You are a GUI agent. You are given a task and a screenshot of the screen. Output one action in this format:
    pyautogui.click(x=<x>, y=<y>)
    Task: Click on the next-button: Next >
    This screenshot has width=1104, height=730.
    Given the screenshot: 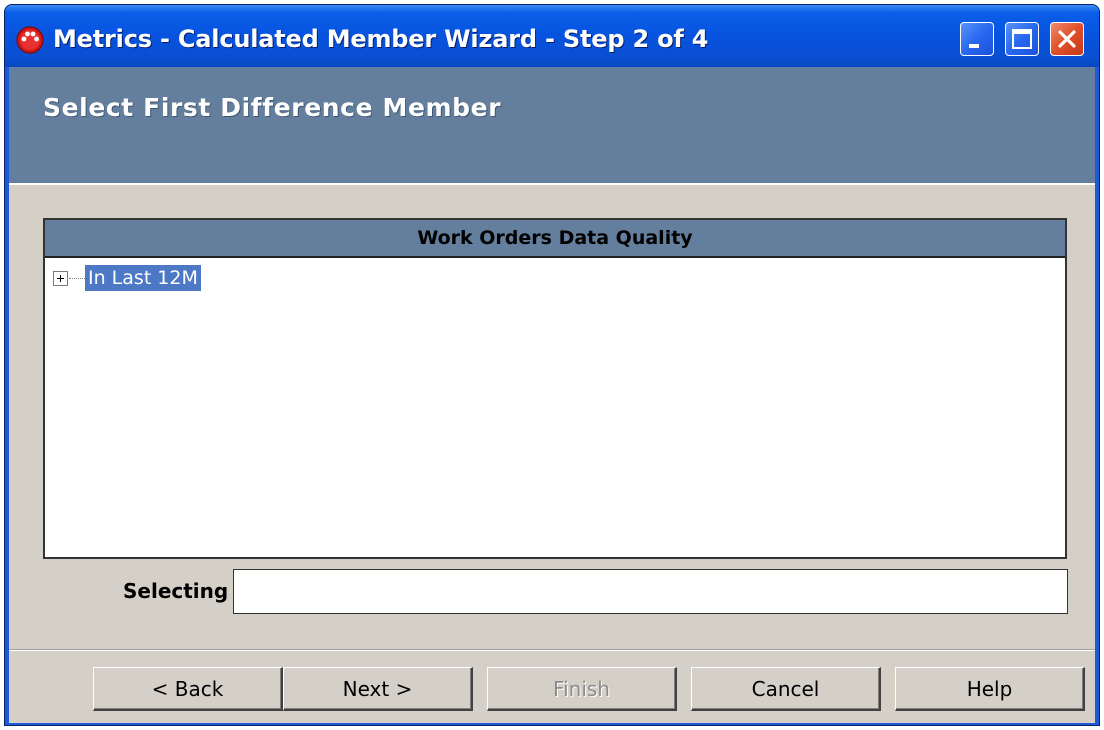 What is the action you would take?
    pyautogui.click(x=378, y=689)
    